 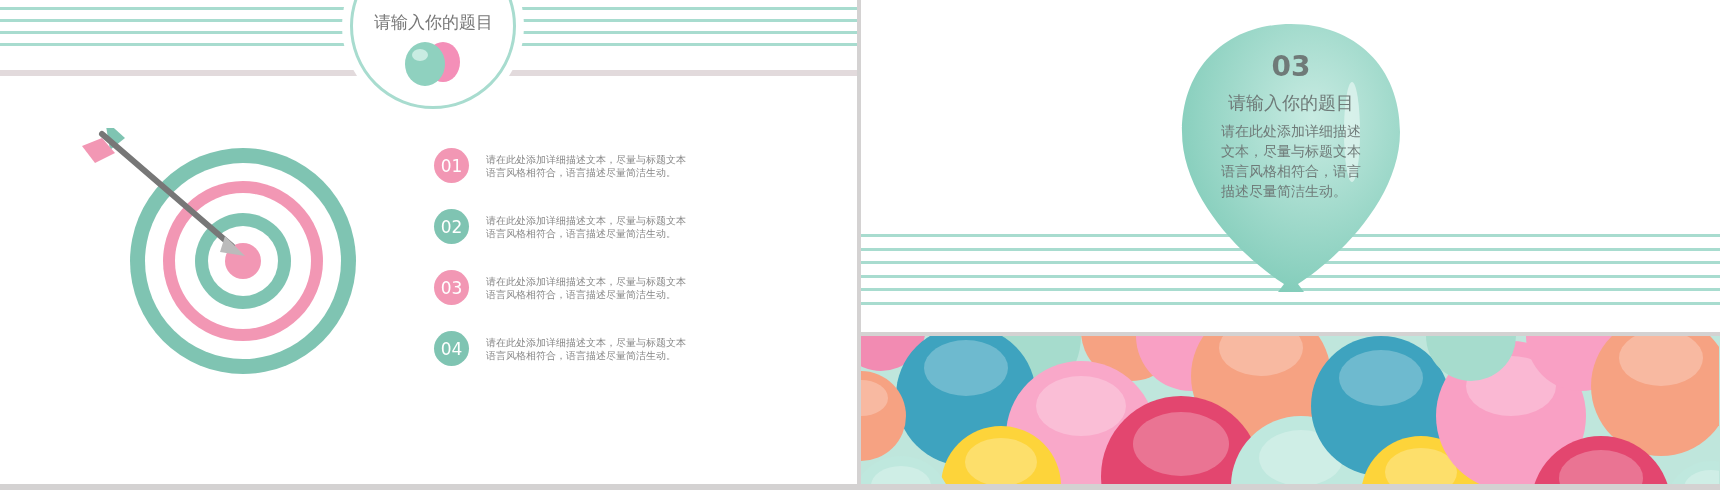 I want to click on number-badge: 04, so click(x=451, y=348).